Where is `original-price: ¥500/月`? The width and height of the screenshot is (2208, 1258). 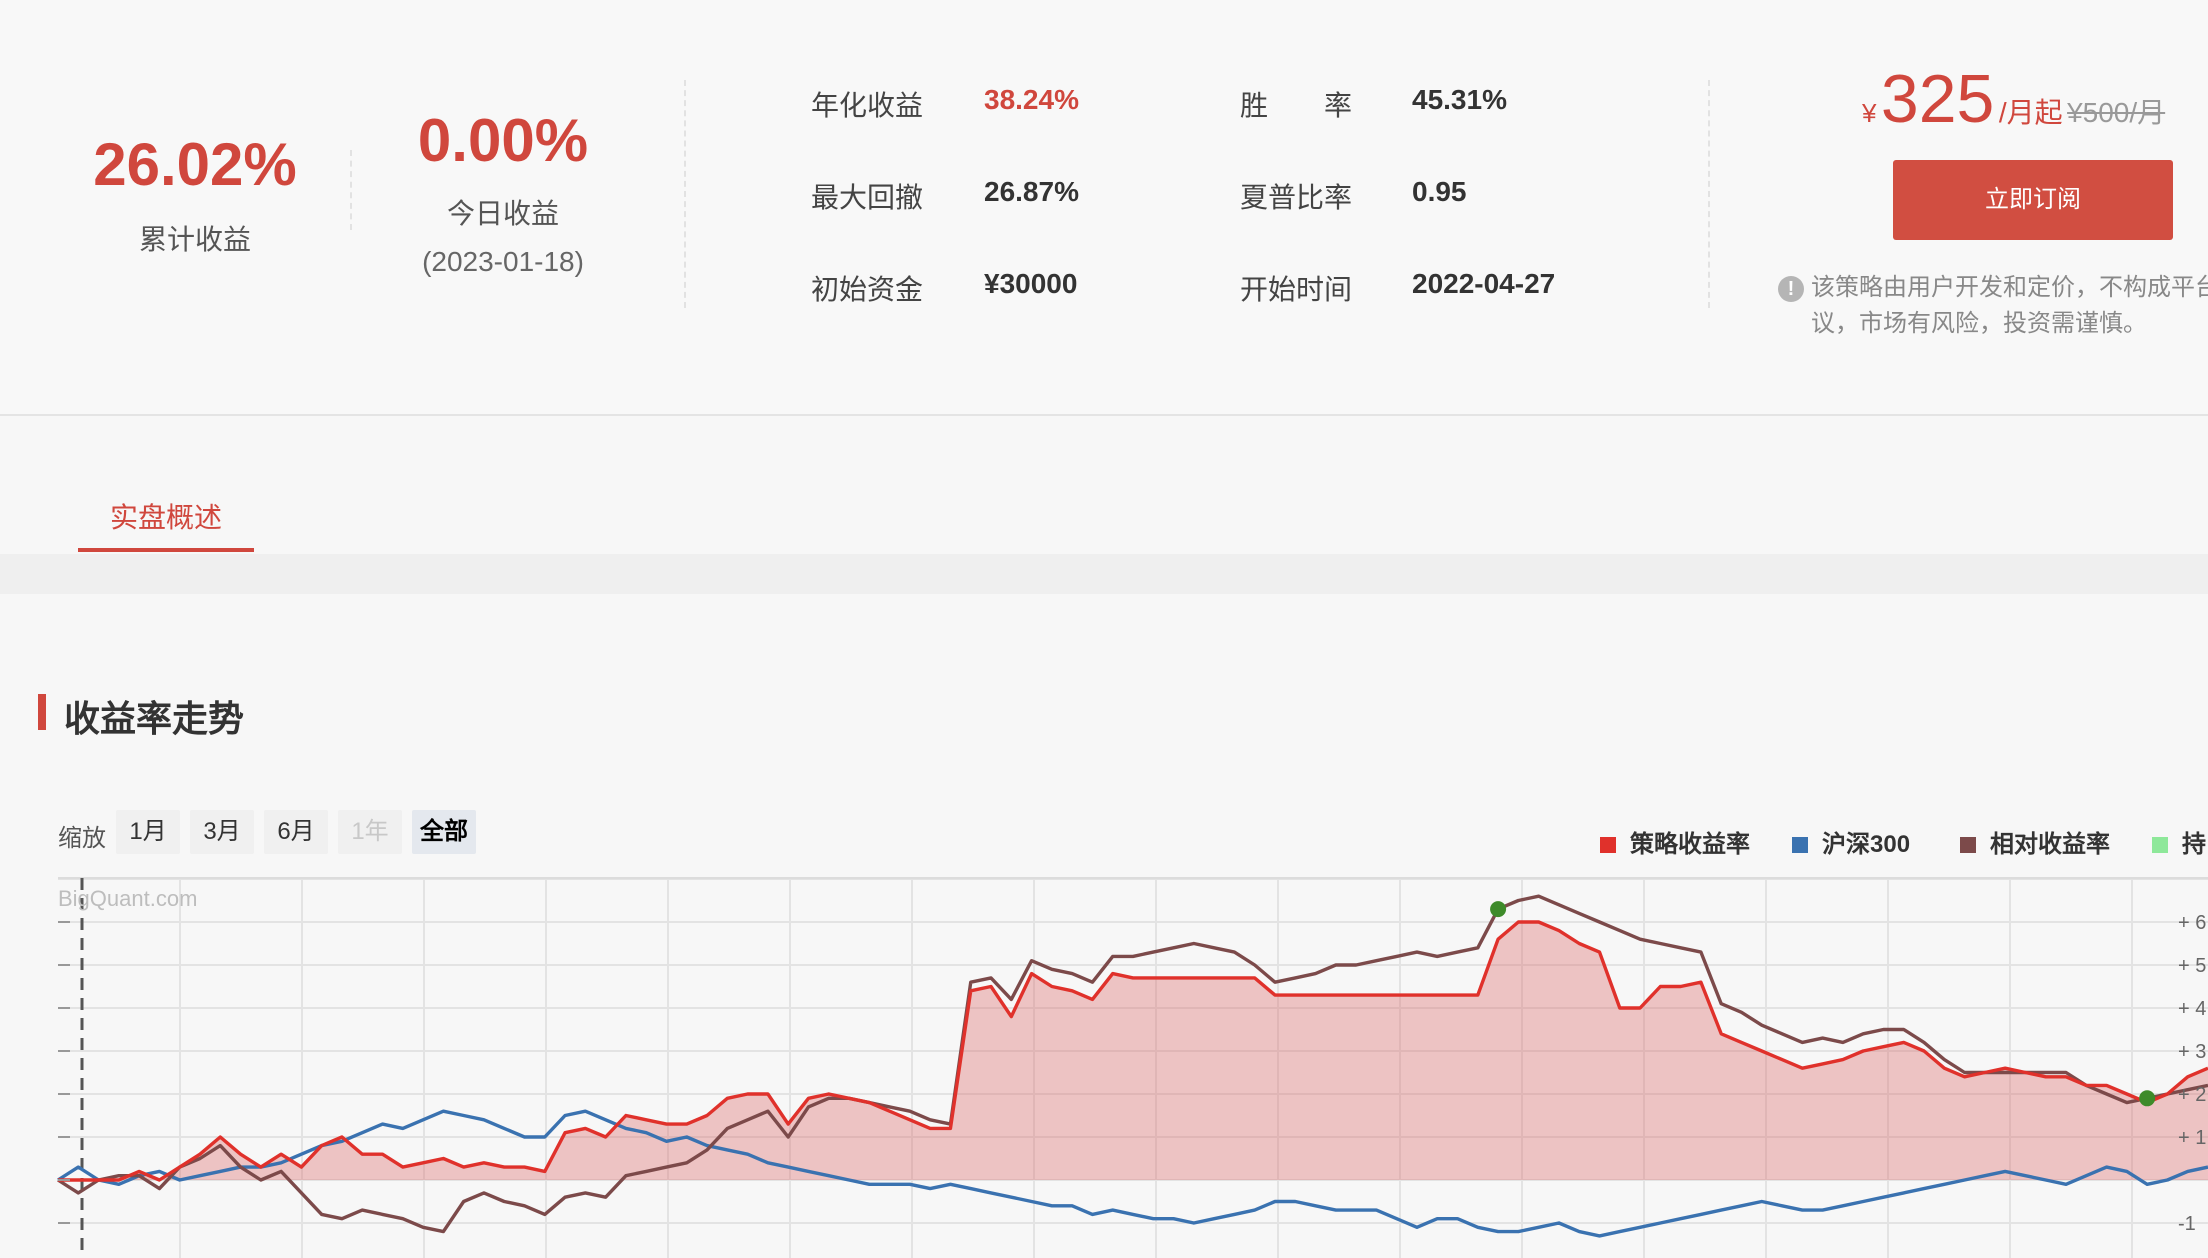
original-price: ¥500/月 is located at coordinates (2116, 112).